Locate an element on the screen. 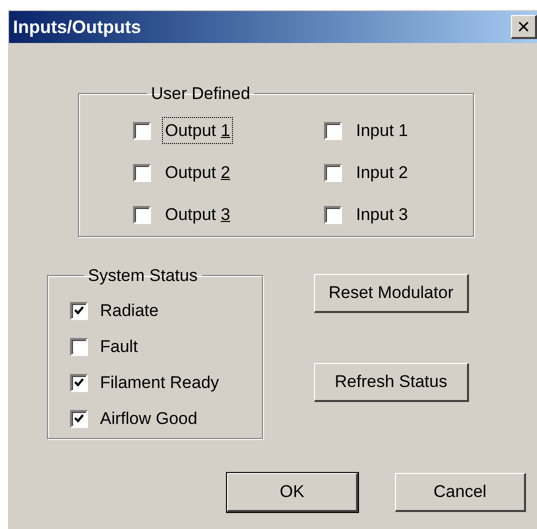  checkbox-label: Radiate is located at coordinates (129, 311).